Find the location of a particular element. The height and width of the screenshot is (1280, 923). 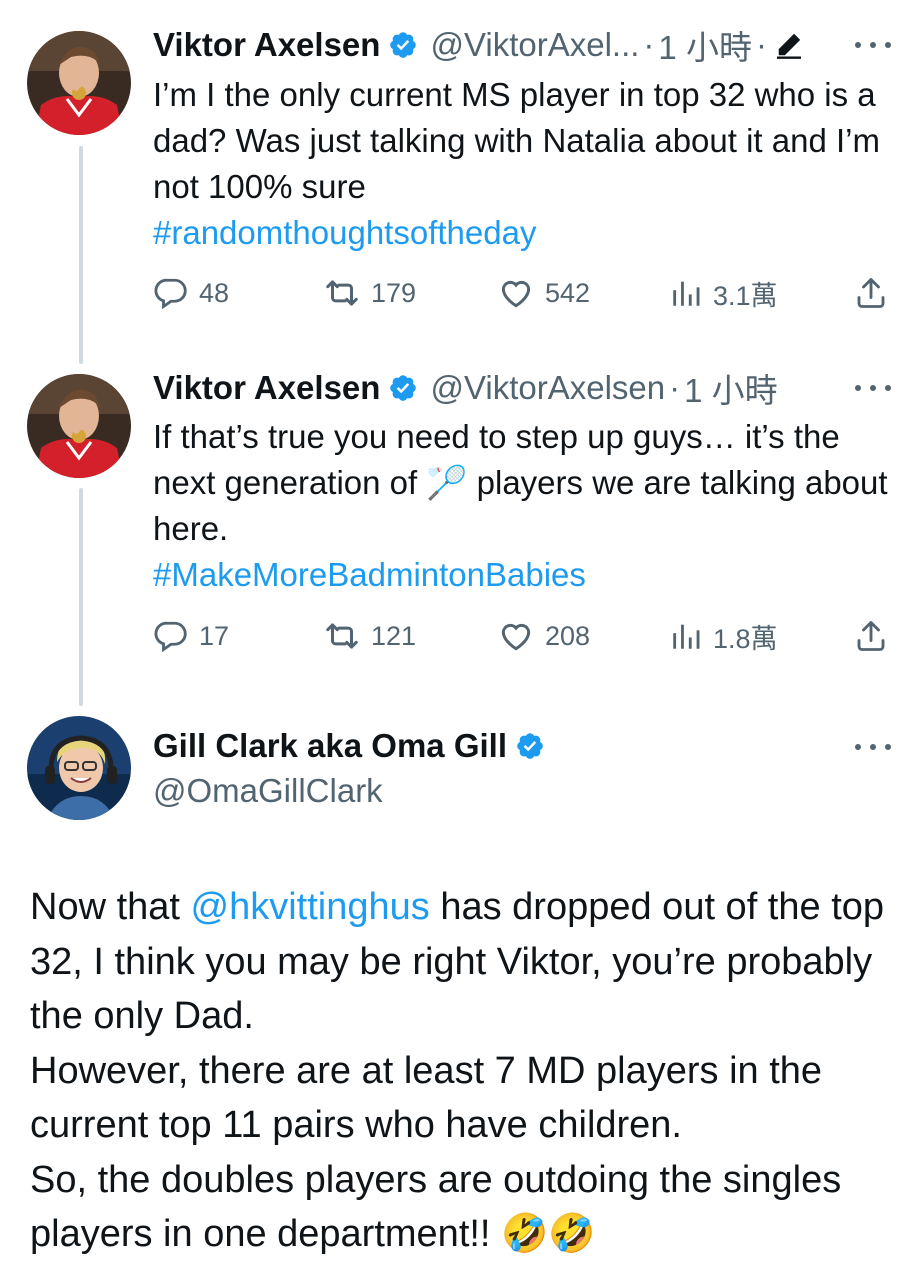

views-button: 1.8萬 is located at coordinates (723, 636).